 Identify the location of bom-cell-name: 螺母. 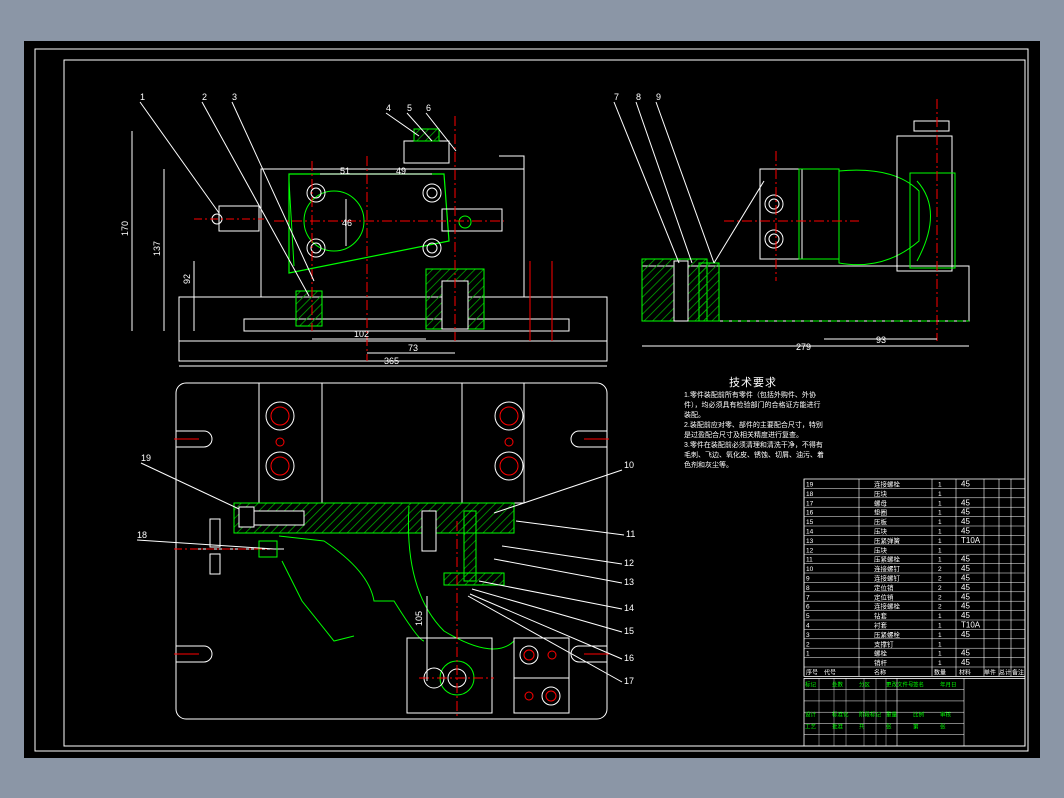
(881, 502).